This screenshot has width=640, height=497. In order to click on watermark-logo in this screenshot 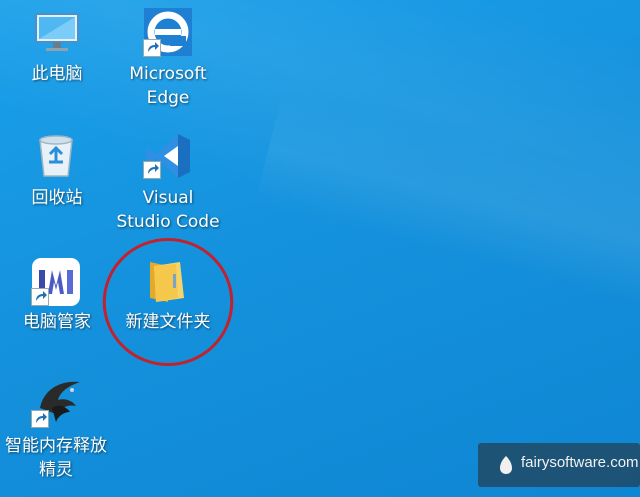, I will do `click(506, 465)`.